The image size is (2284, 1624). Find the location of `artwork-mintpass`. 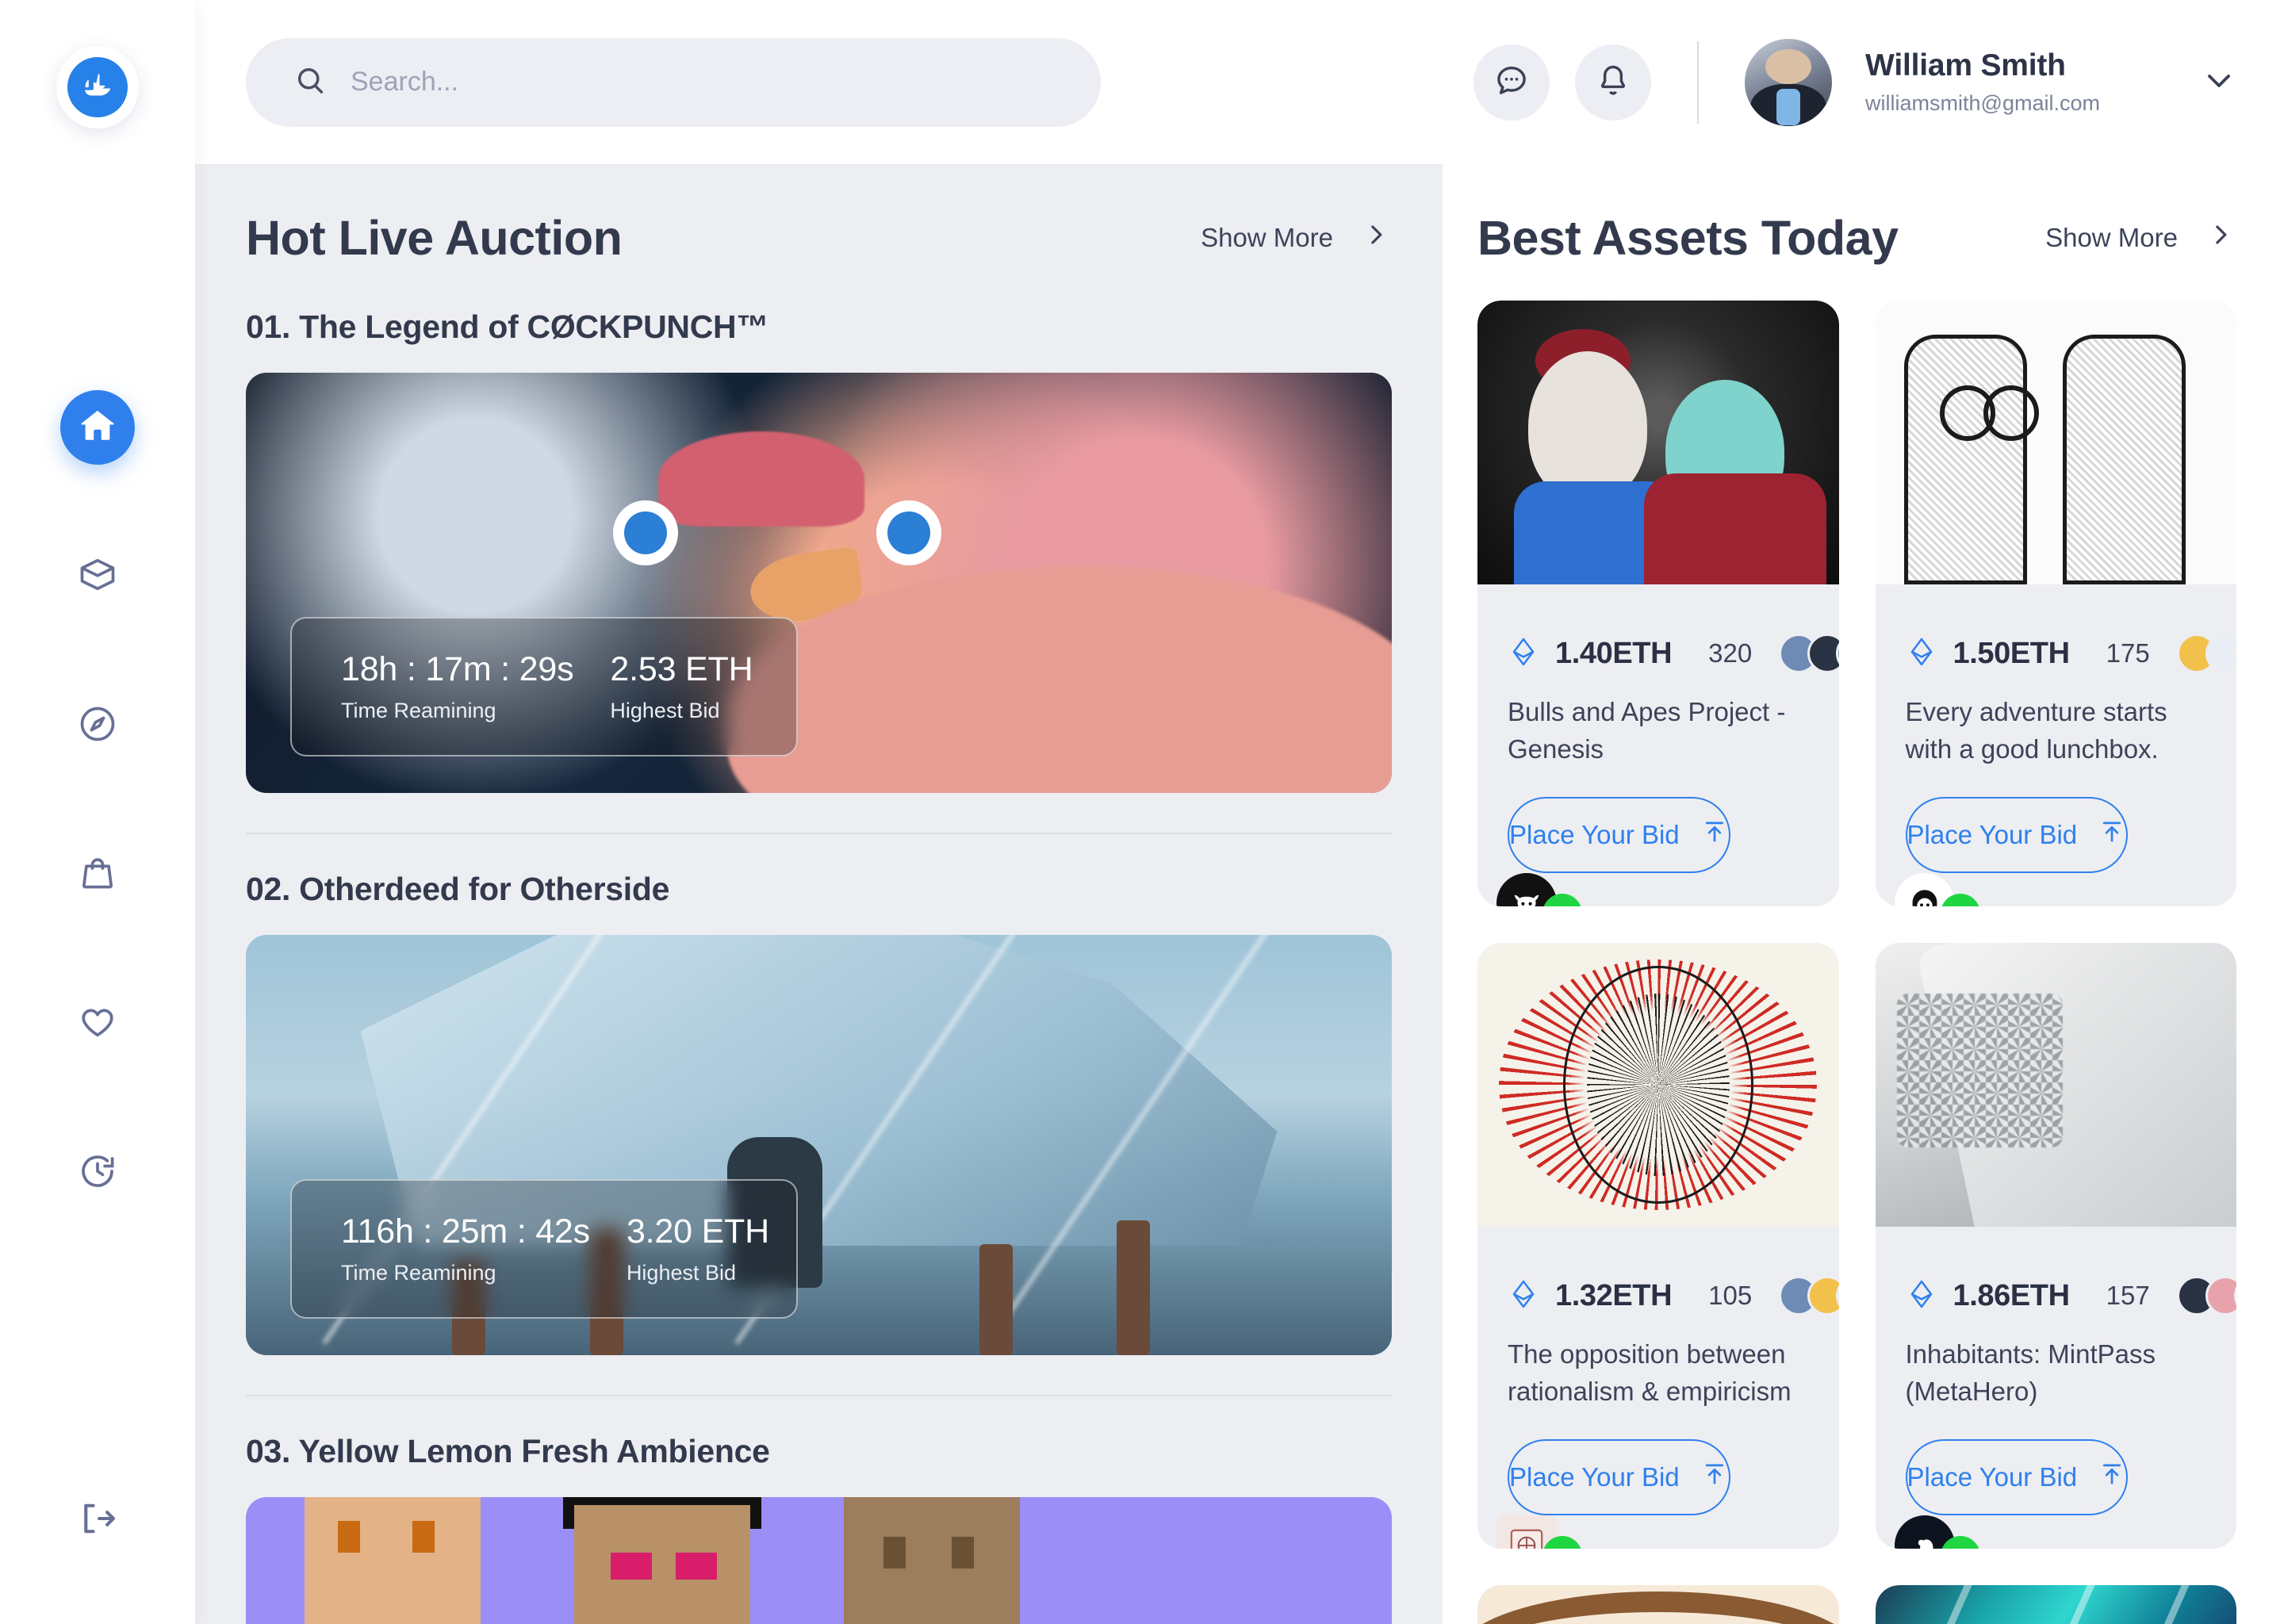

artwork-mintpass is located at coordinates (2055, 1085).